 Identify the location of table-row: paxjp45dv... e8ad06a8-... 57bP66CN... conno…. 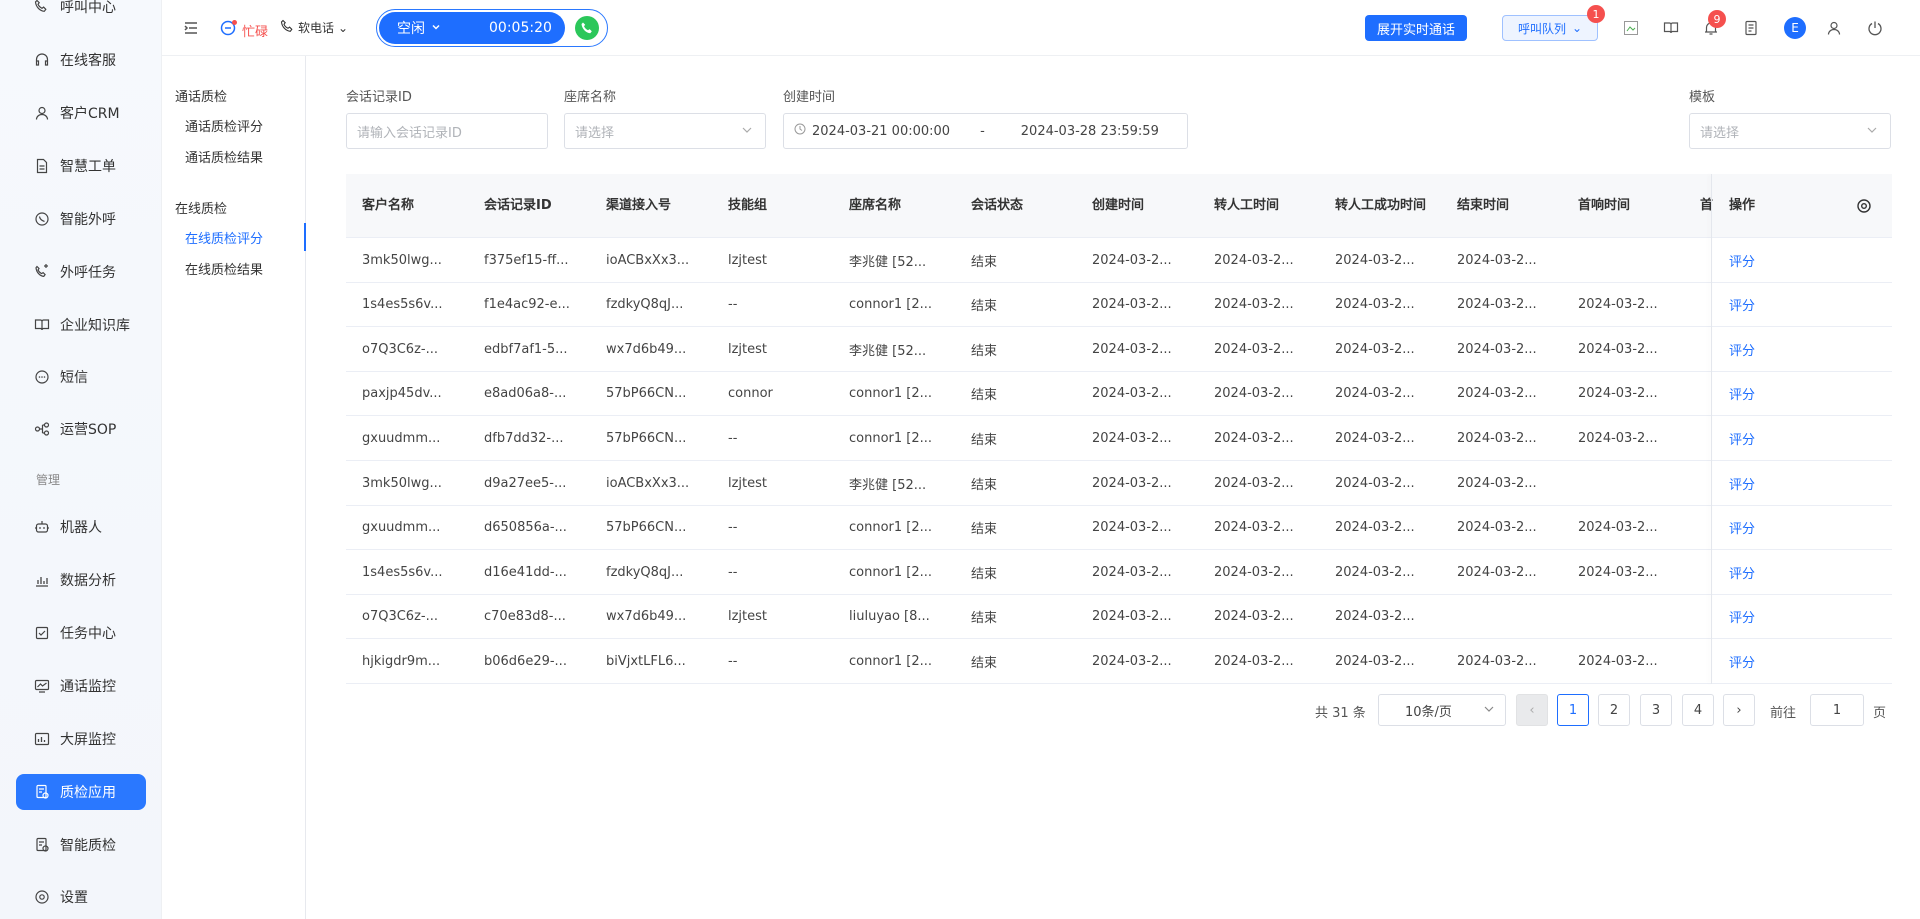
(1119, 394).